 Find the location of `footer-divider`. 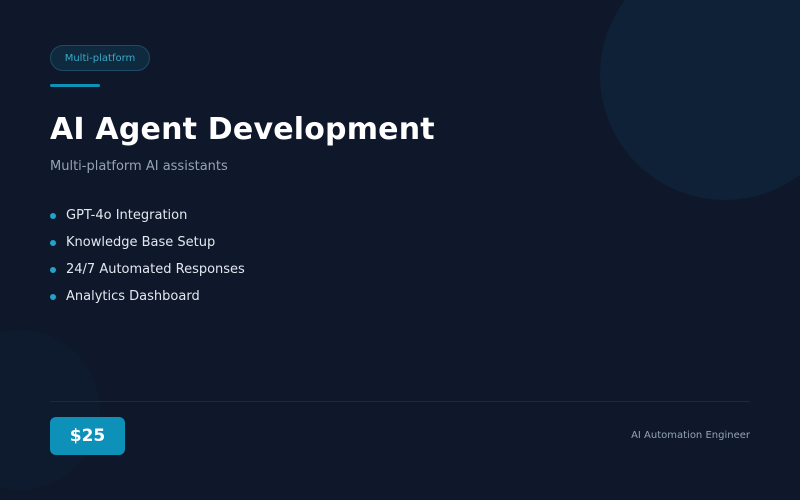

footer-divider is located at coordinates (400, 401).